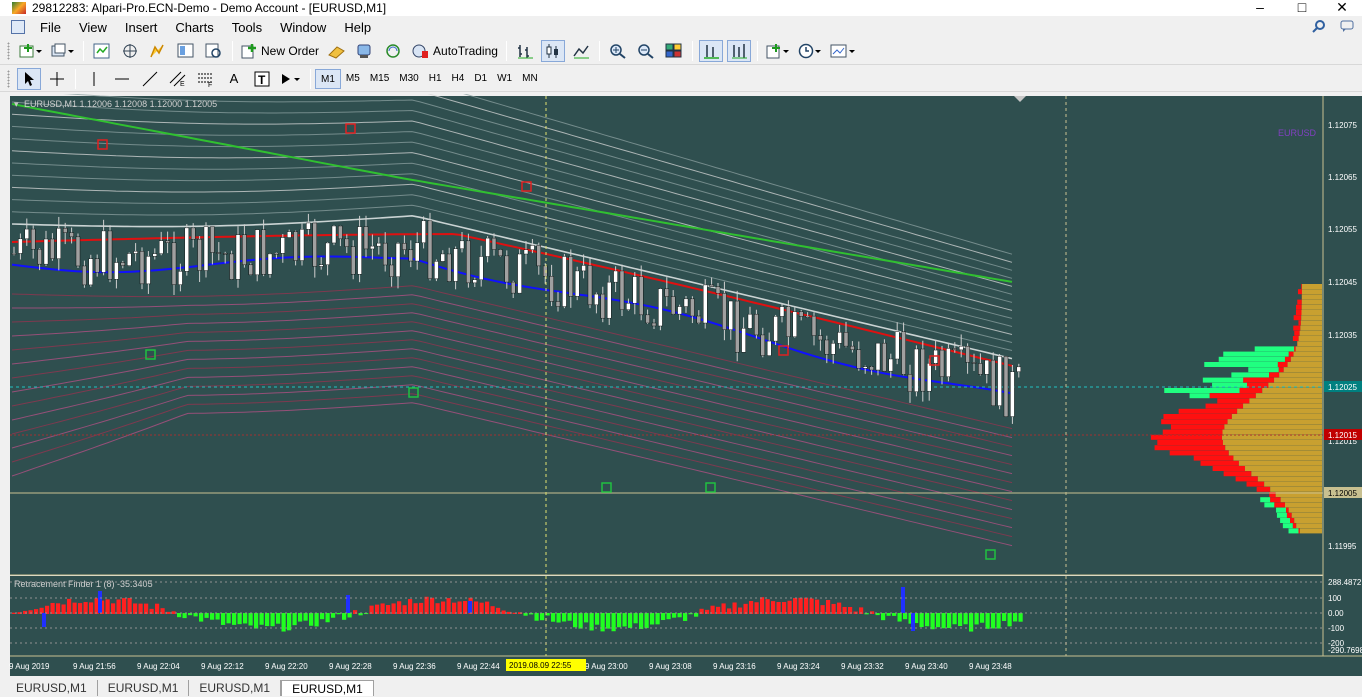  Describe the element at coordinates (141, 27) in the screenshot. I see `menu-insert: Insert` at that location.